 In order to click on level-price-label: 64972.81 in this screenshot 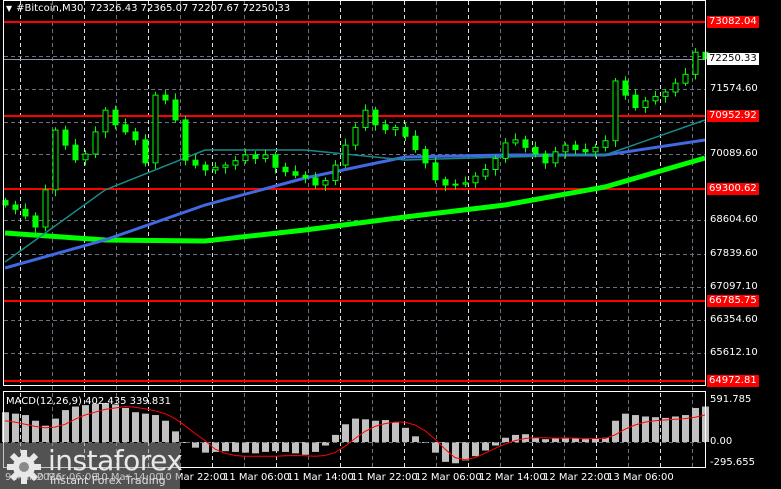, I will do `click(733, 380)`.